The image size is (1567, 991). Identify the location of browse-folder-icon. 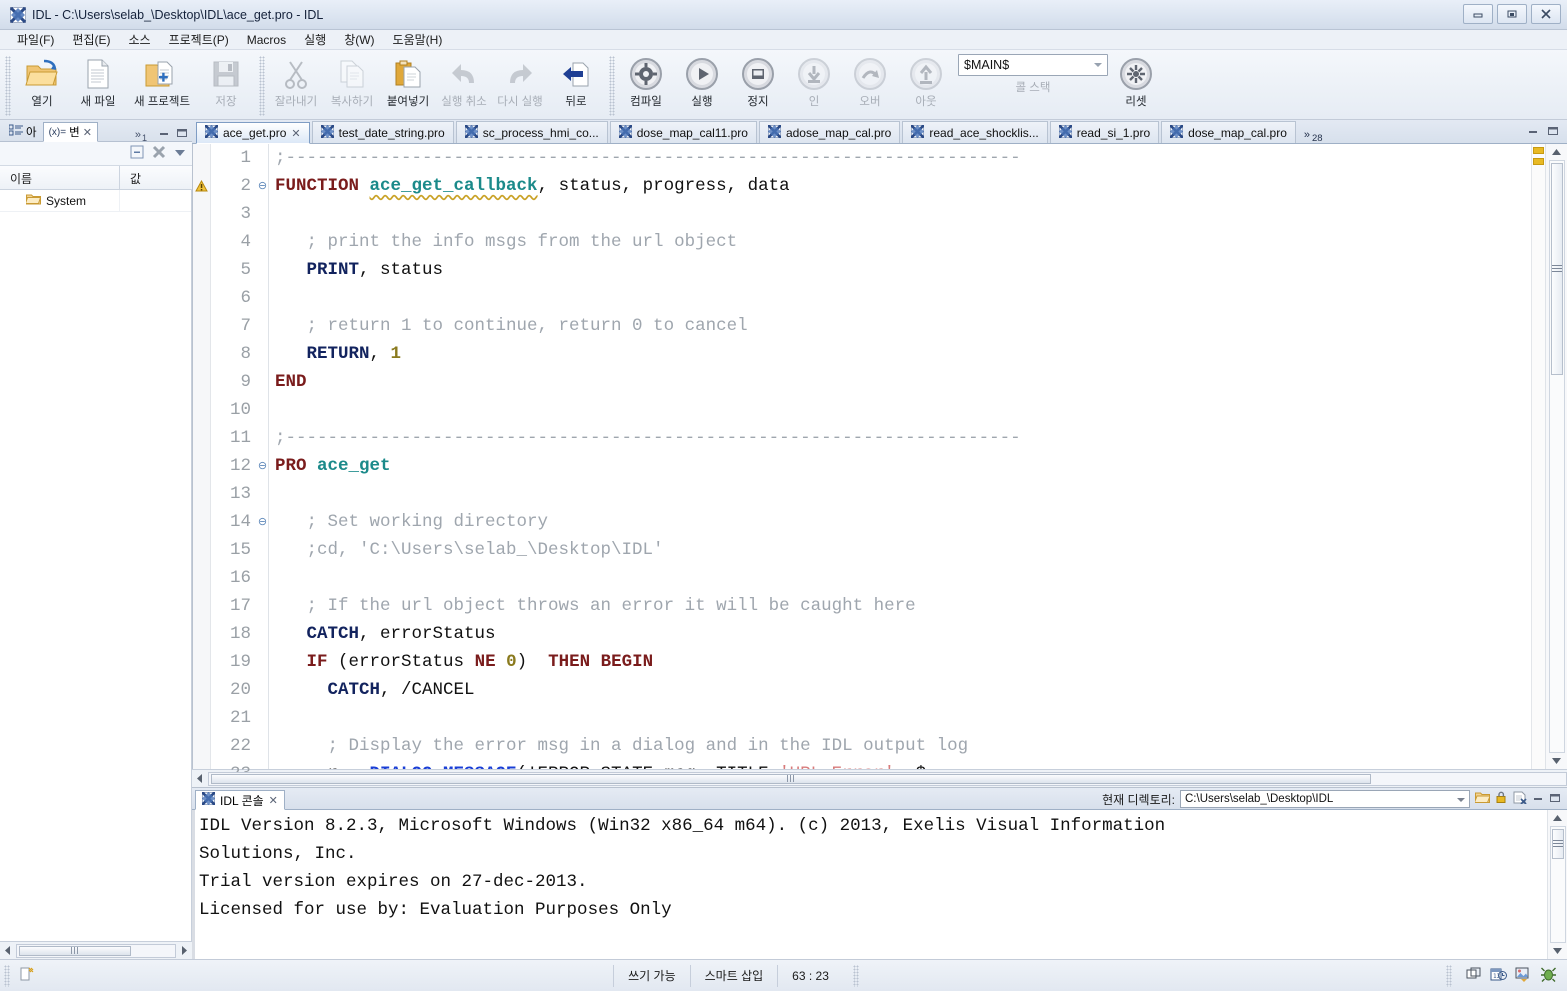
(1482, 799).